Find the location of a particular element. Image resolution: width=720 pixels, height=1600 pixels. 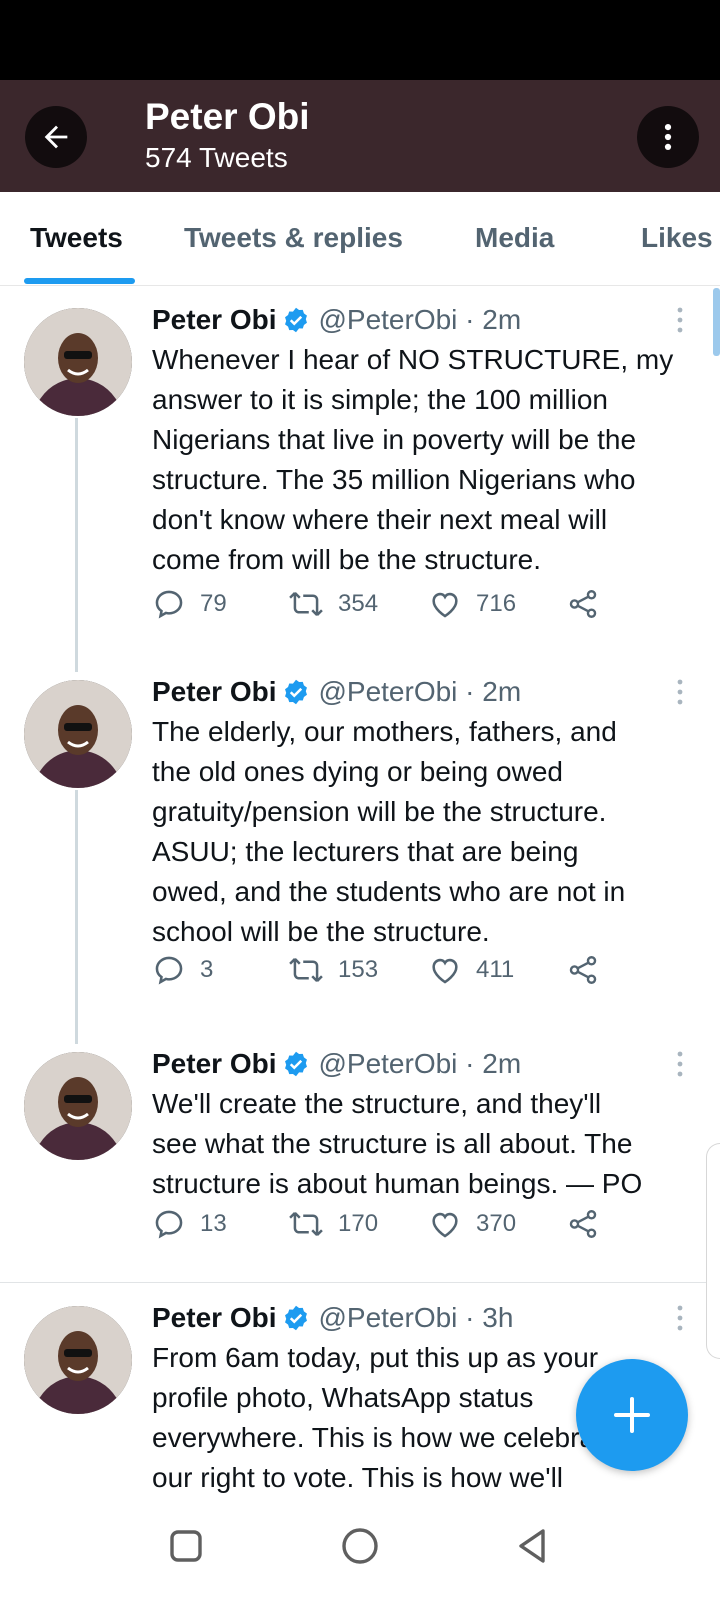

tweet-actions: 79 354 716 is located at coordinates (387, 604).